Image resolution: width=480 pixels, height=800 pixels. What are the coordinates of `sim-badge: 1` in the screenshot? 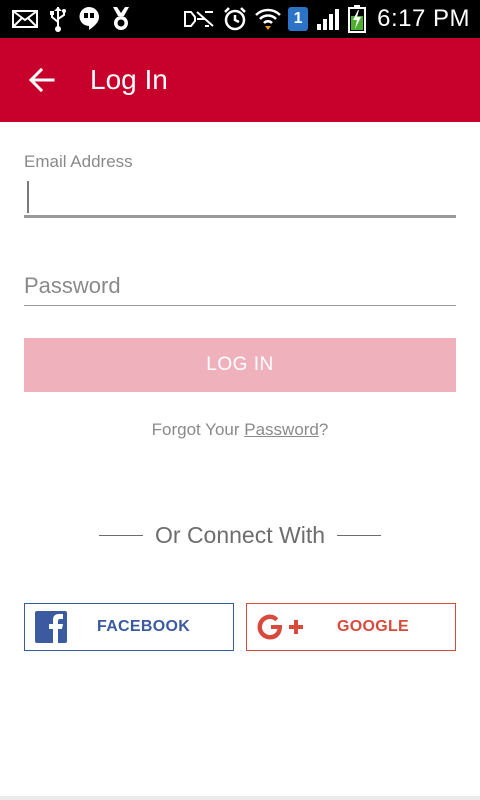 It's located at (298, 19).